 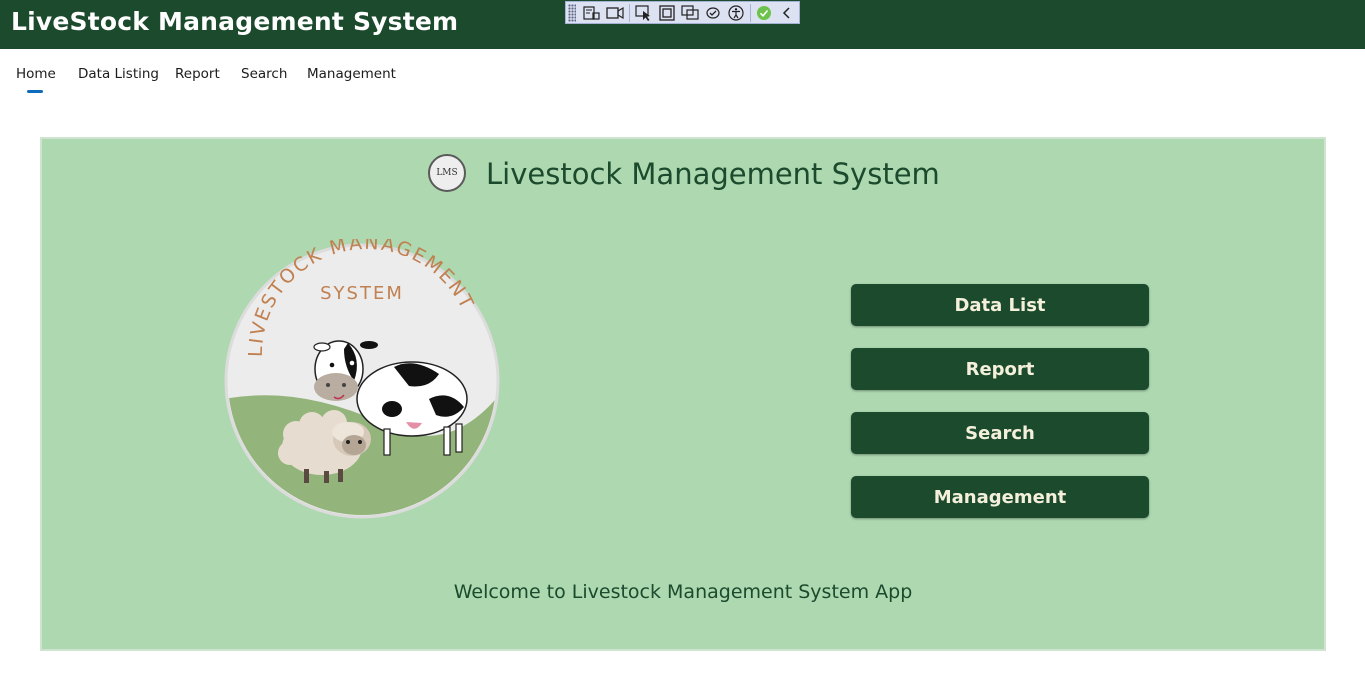 I want to click on livestock-logo-image: LIVESTOCK MANAGEMENT SYSTEM, so click(x=362, y=379).